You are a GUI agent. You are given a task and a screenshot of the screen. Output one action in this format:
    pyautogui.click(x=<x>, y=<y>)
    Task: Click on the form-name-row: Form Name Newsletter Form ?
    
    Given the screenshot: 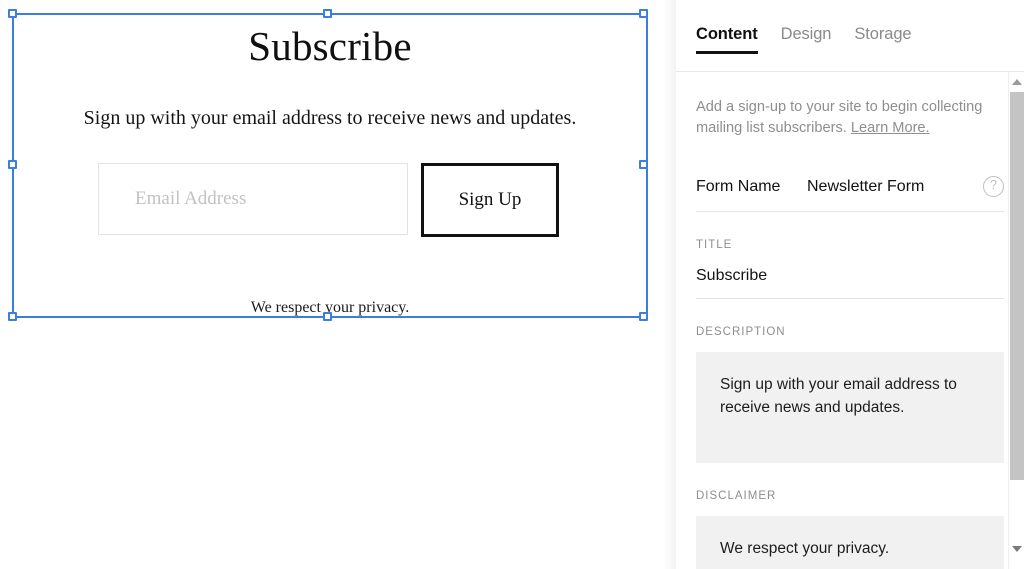 What is the action you would take?
    pyautogui.click(x=850, y=187)
    